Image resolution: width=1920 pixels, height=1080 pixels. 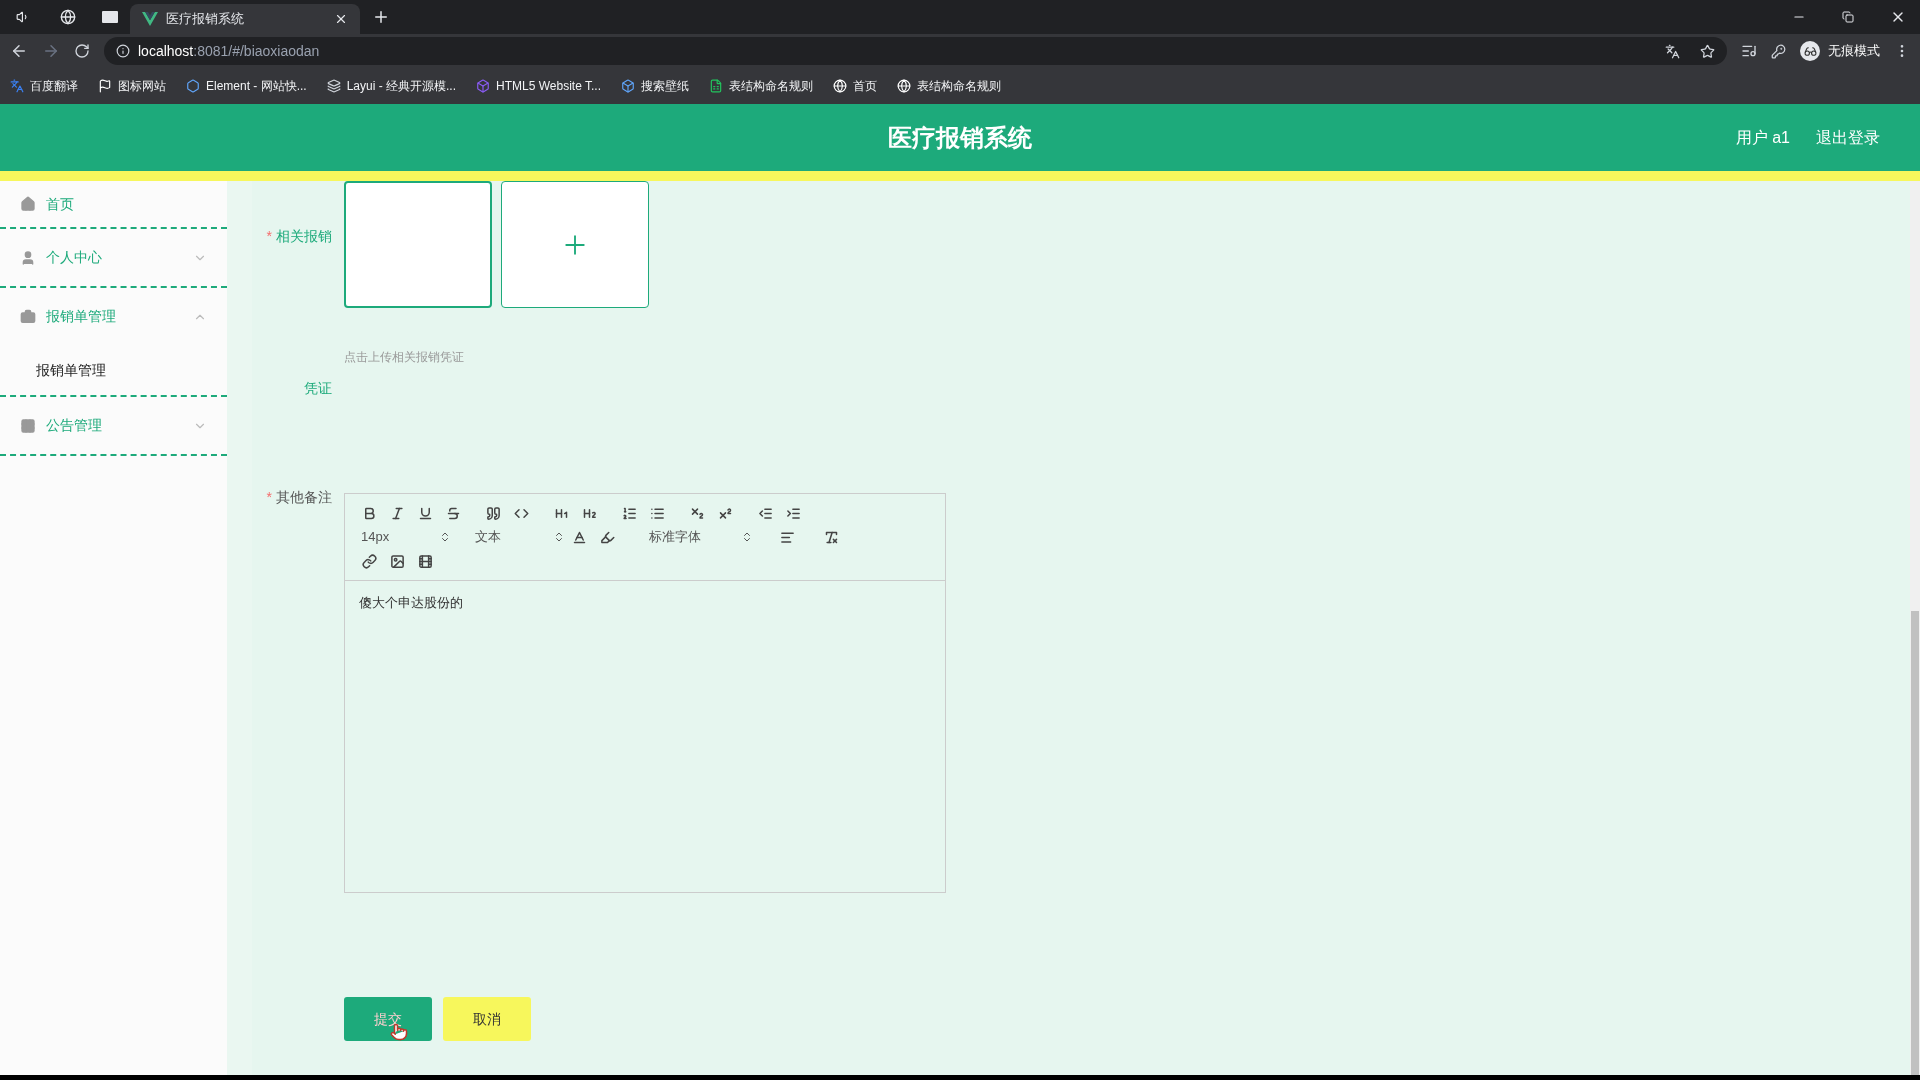 What do you see at coordinates (1707, 51) in the screenshot?
I see `star-icon` at bounding box center [1707, 51].